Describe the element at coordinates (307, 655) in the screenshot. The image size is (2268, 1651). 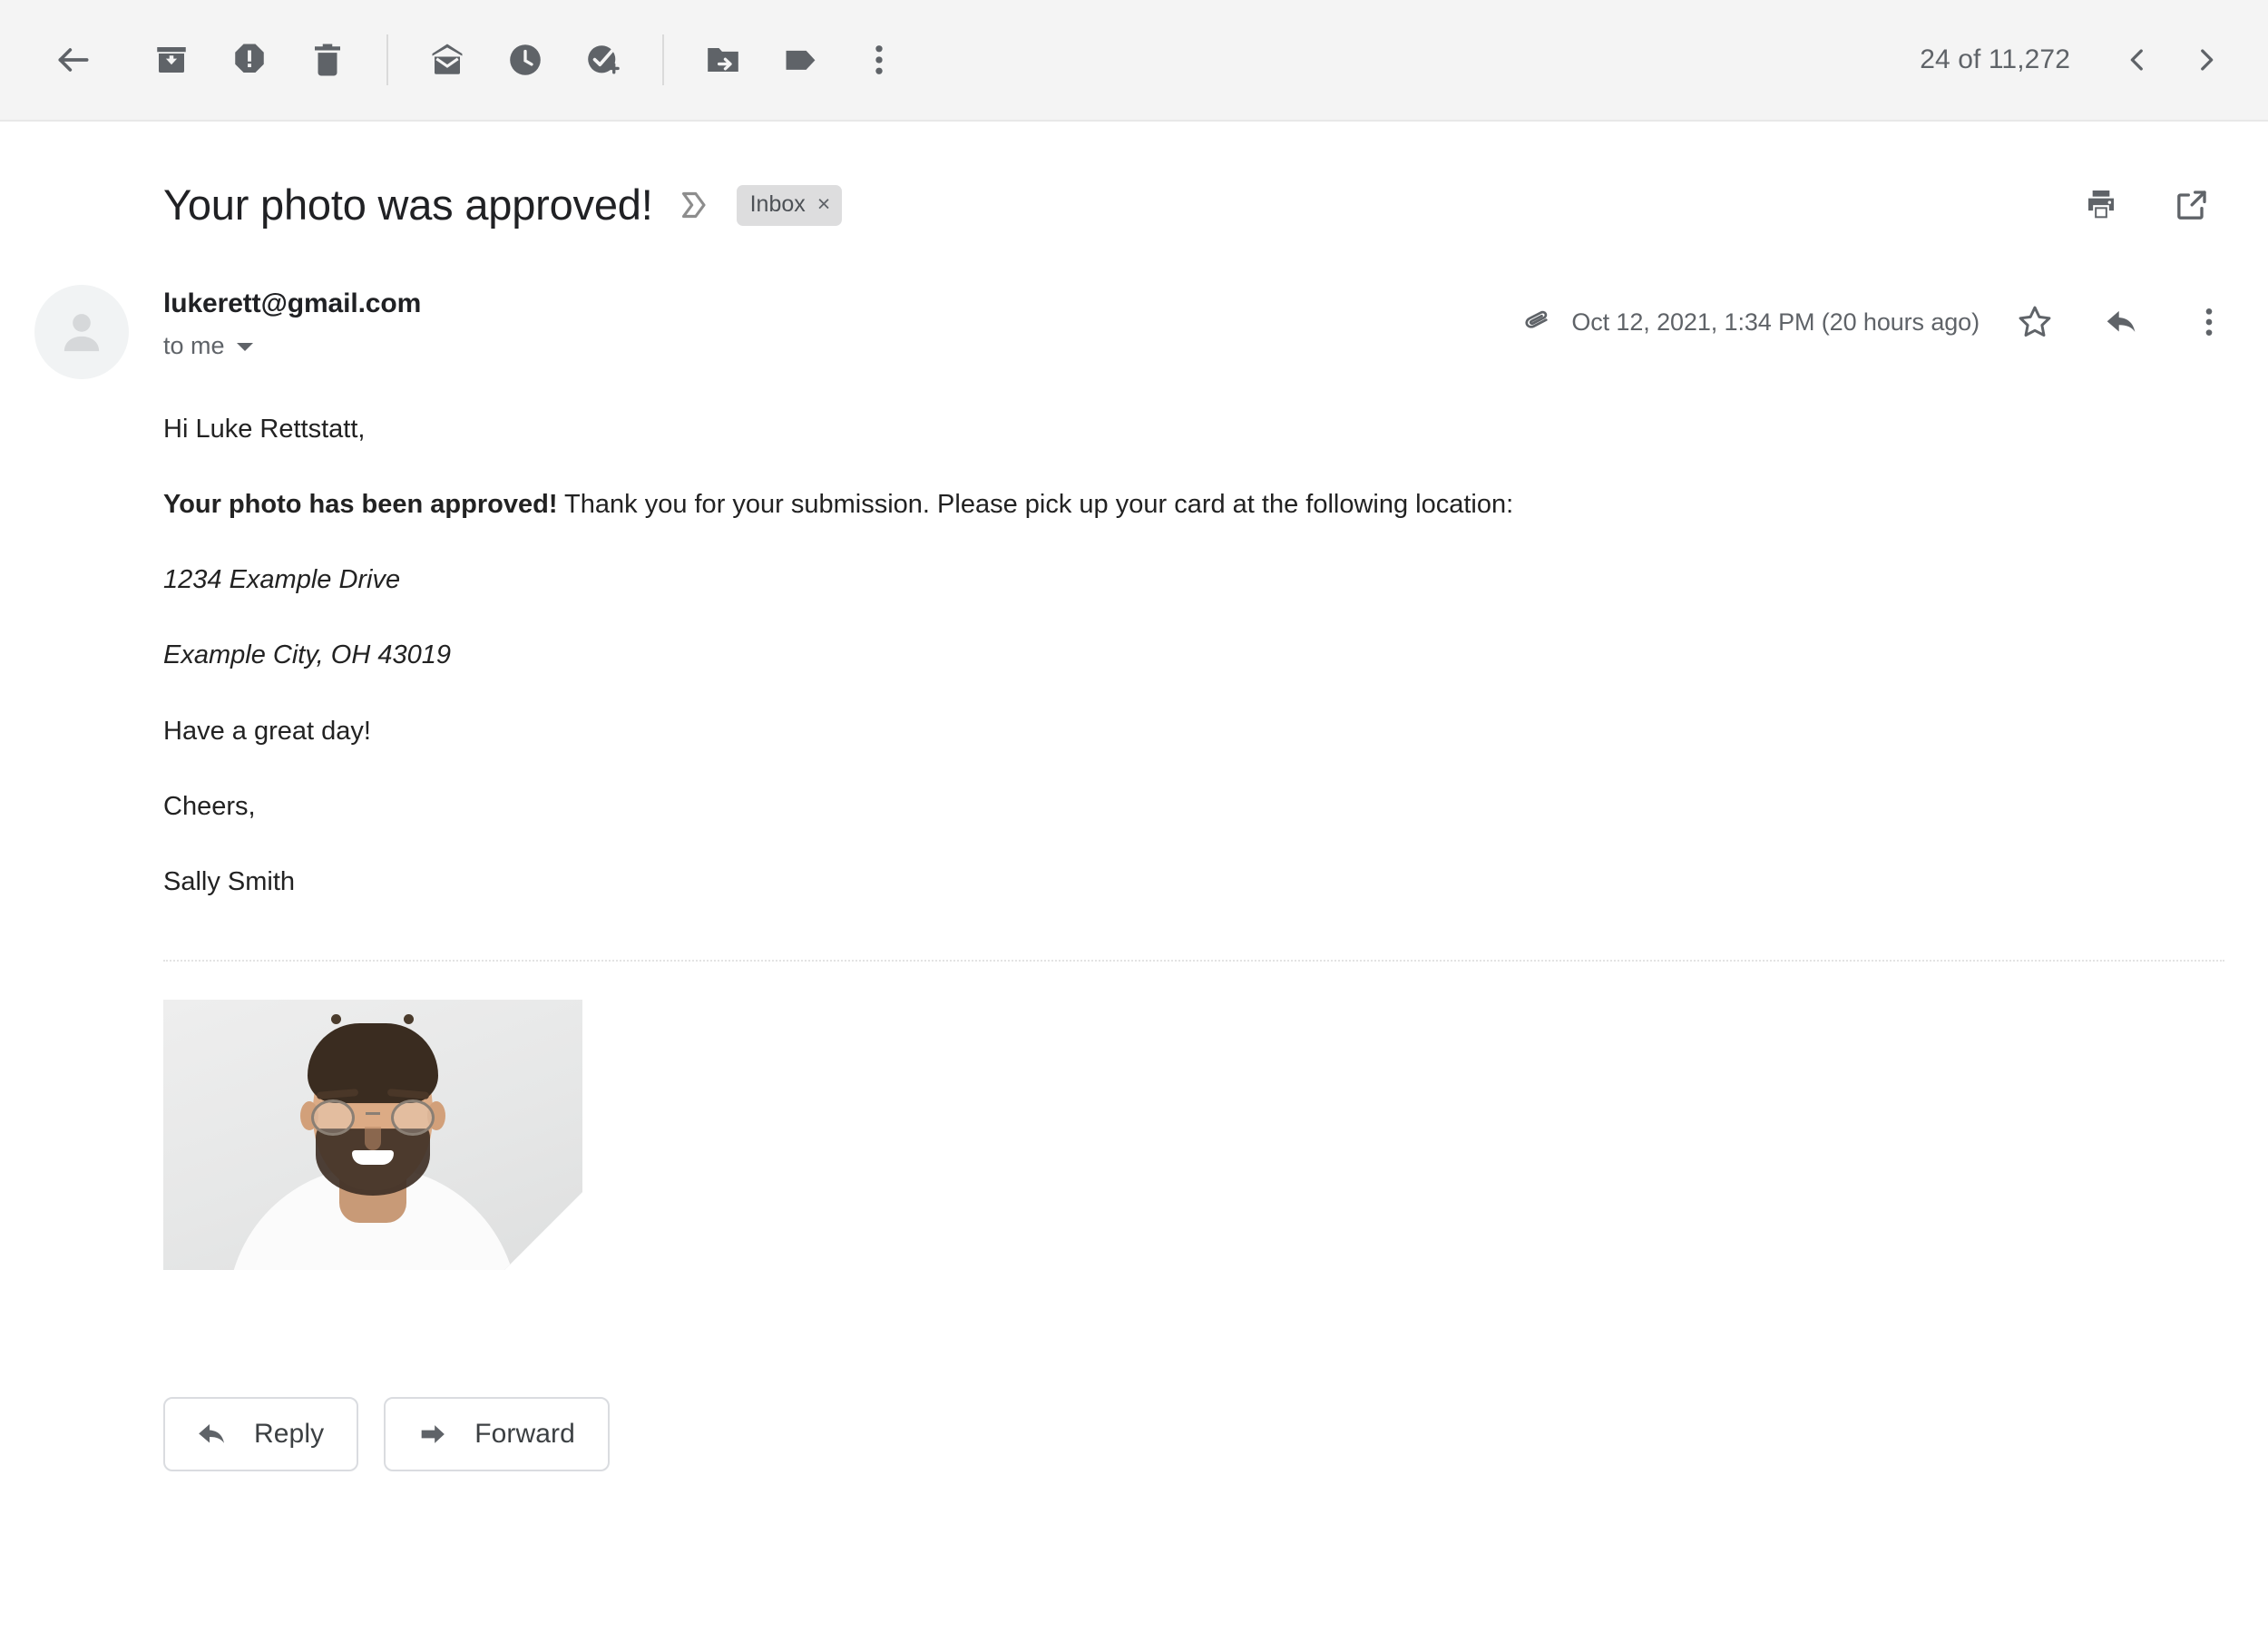
I see `address-line-2: Example City, OH 43019` at that location.